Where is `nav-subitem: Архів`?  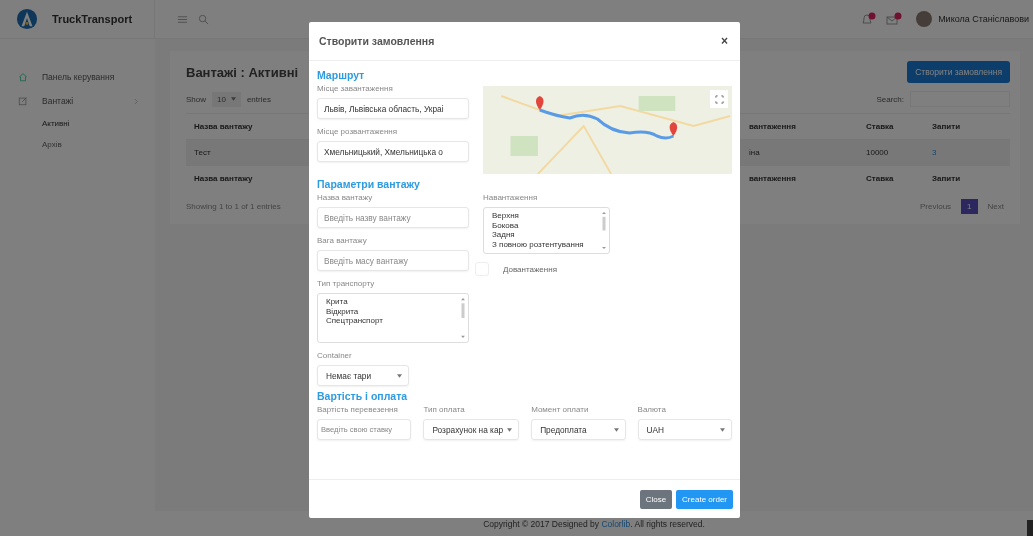
nav-subitem: Архів is located at coordinates (77, 144).